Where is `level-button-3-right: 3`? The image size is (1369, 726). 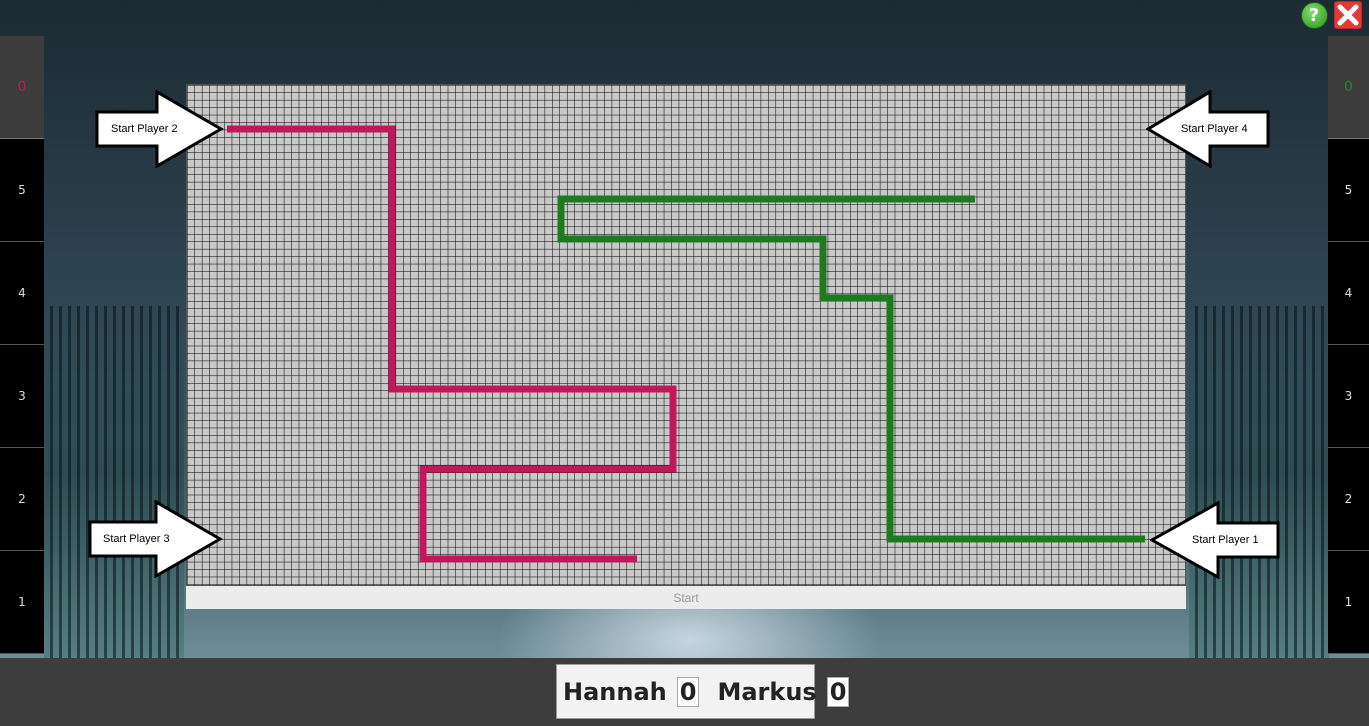 level-button-3-right: 3 is located at coordinates (1348, 396).